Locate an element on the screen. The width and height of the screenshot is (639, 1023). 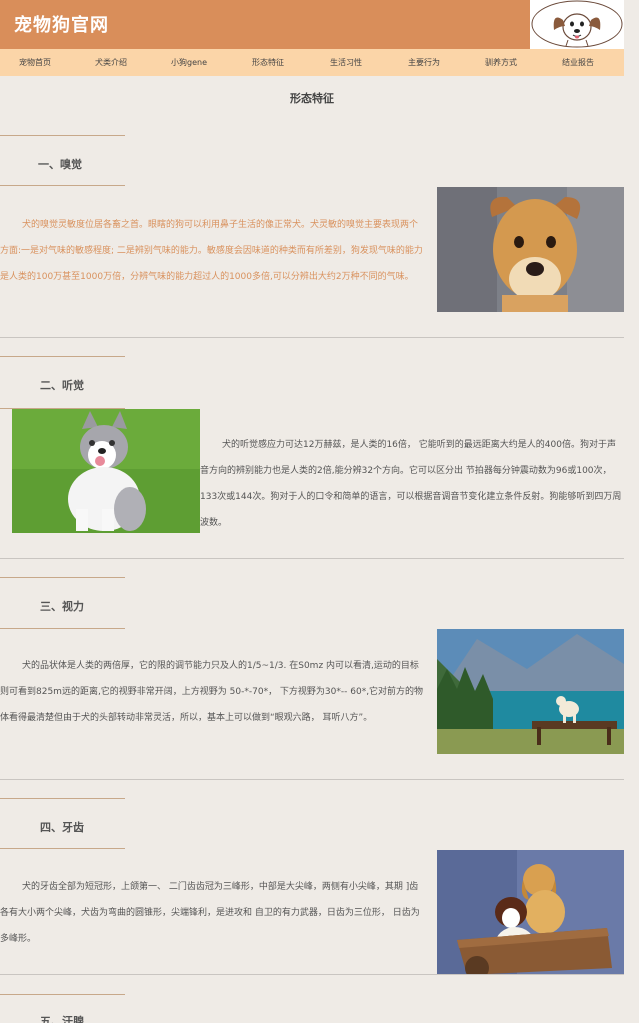
site-title: 宠物狗官网 is located at coordinates (61, 24).